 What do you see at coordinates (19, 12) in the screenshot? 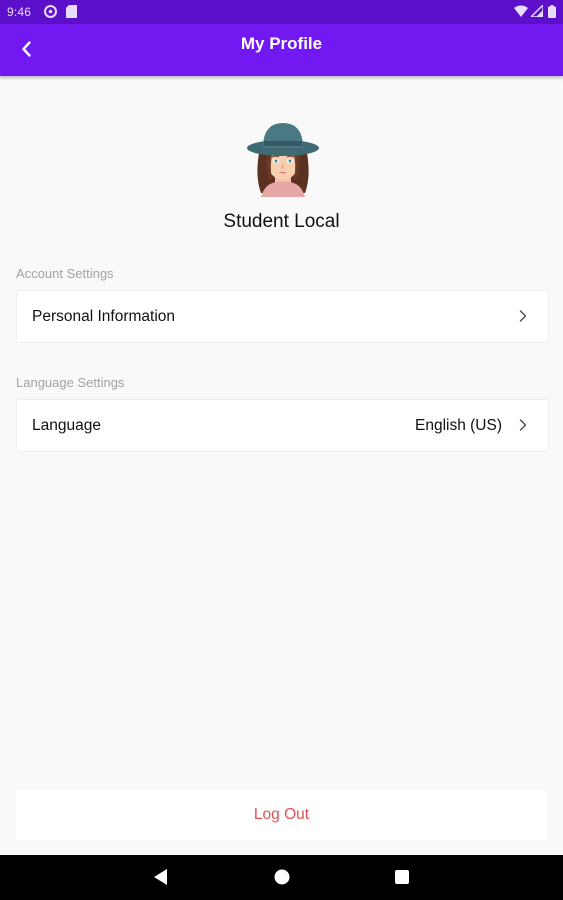
I see `status-time: 9:46` at bounding box center [19, 12].